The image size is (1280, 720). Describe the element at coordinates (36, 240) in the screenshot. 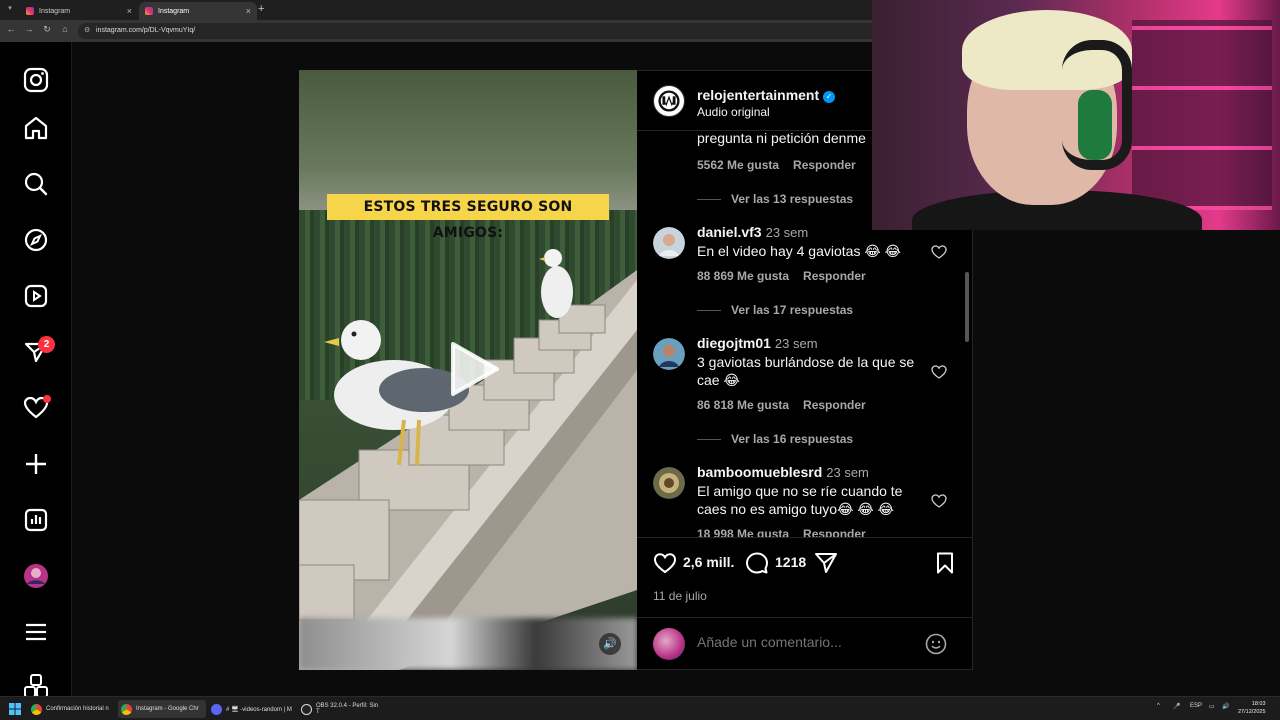

I see `explore-icon` at that location.